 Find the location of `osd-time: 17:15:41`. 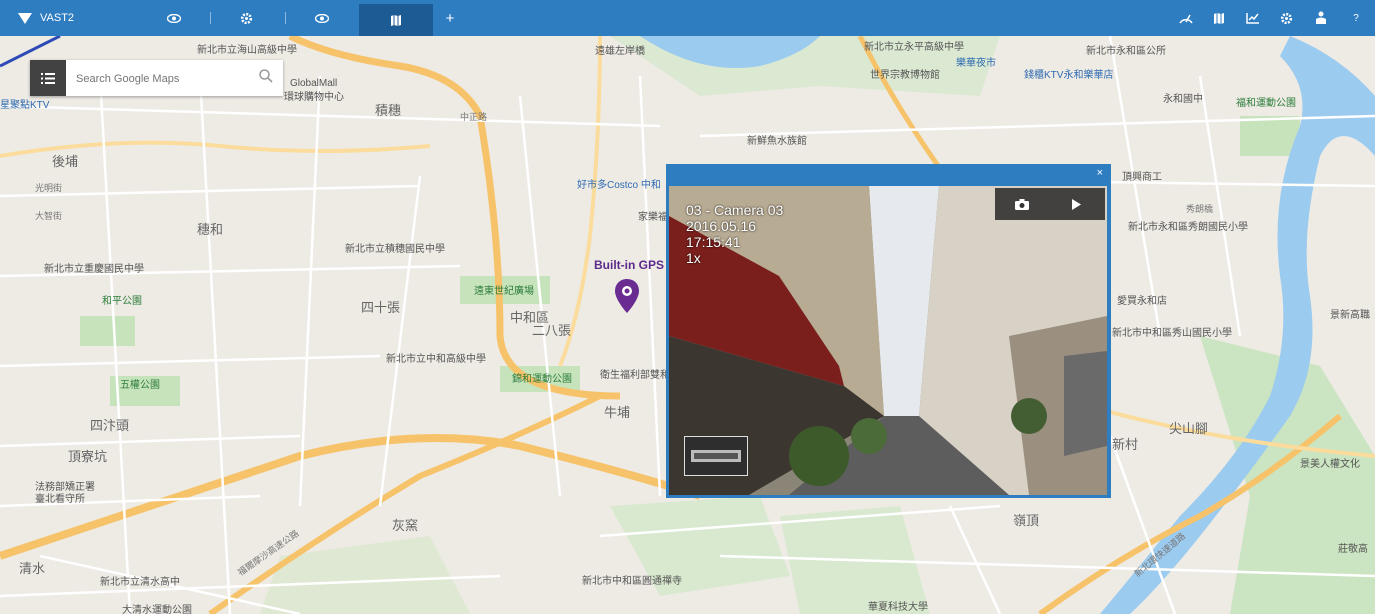

osd-time: 17:15:41 is located at coordinates (713, 242).